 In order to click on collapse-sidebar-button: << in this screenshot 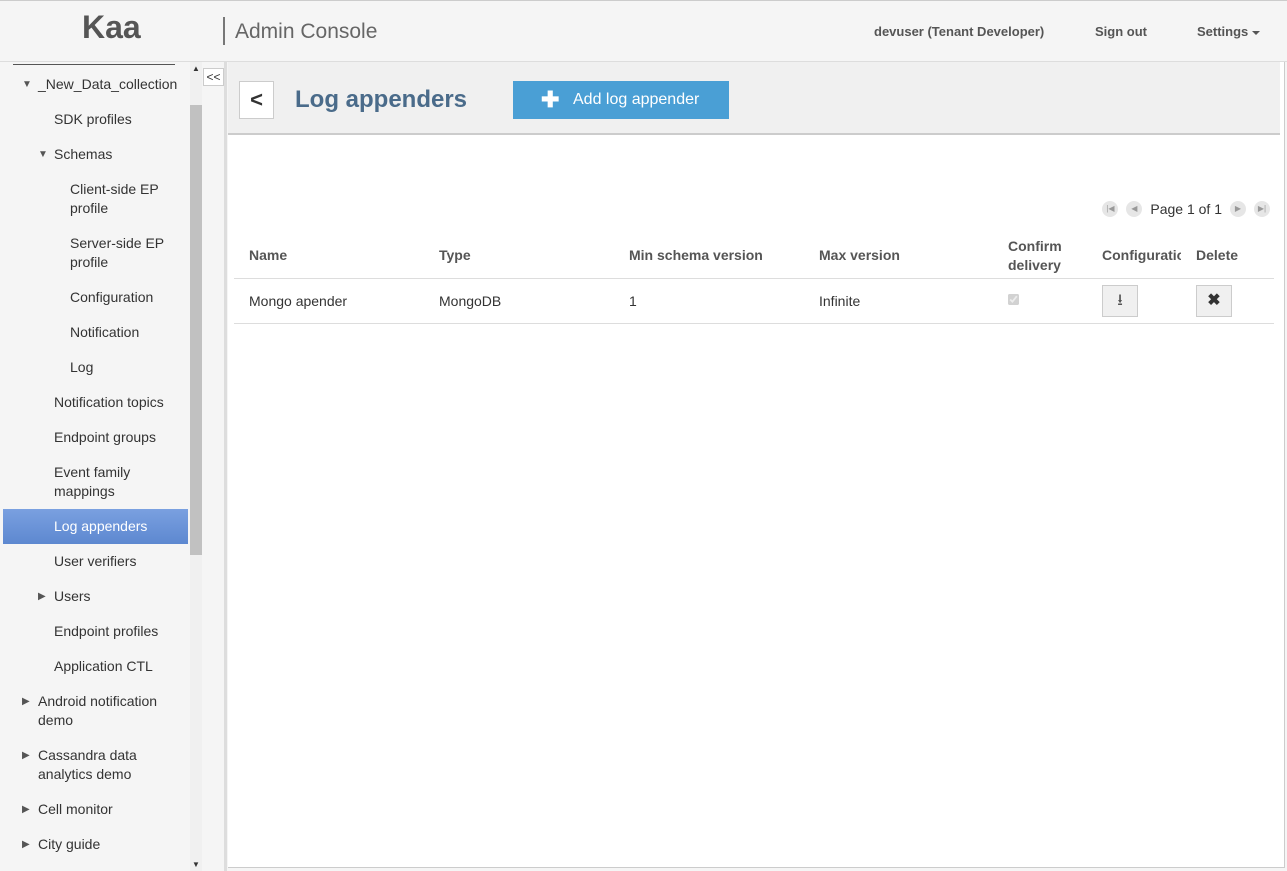, I will do `click(213, 77)`.